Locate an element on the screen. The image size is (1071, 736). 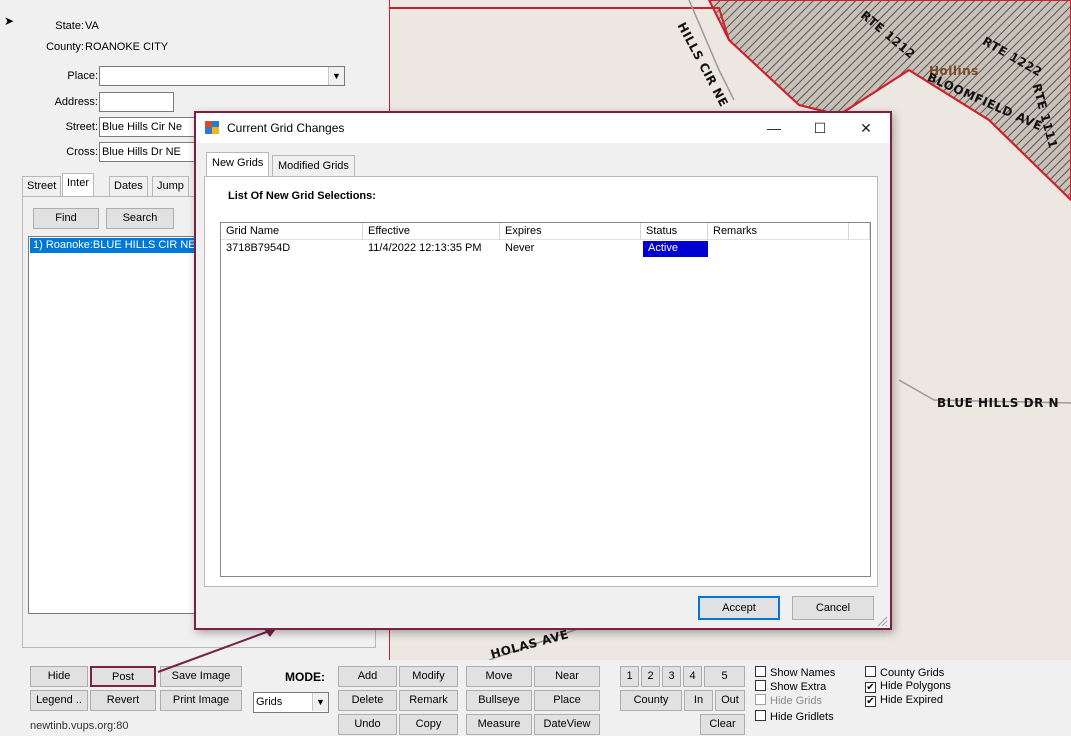
hide-polygons-checkbox: ✔ Hide Polygons is located at coordinates (908, 686).